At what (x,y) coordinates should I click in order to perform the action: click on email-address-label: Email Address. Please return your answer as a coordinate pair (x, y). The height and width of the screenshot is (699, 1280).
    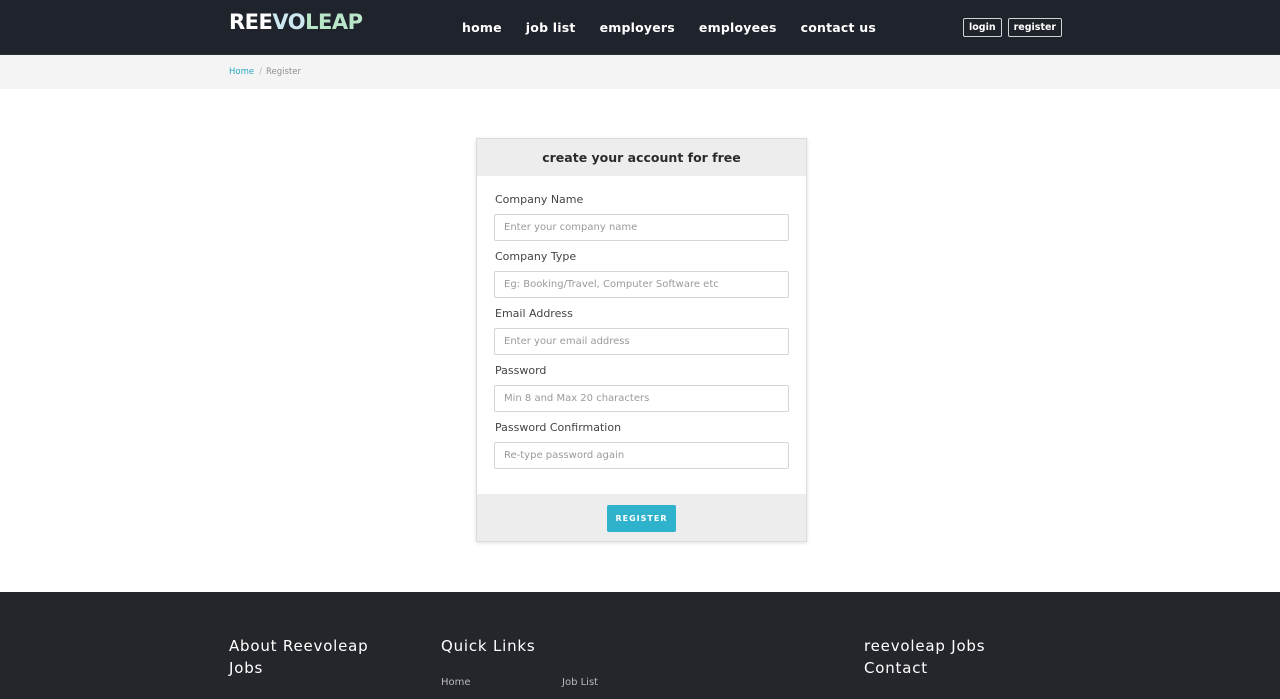
    Looking at the image, I should click on (534, 313).